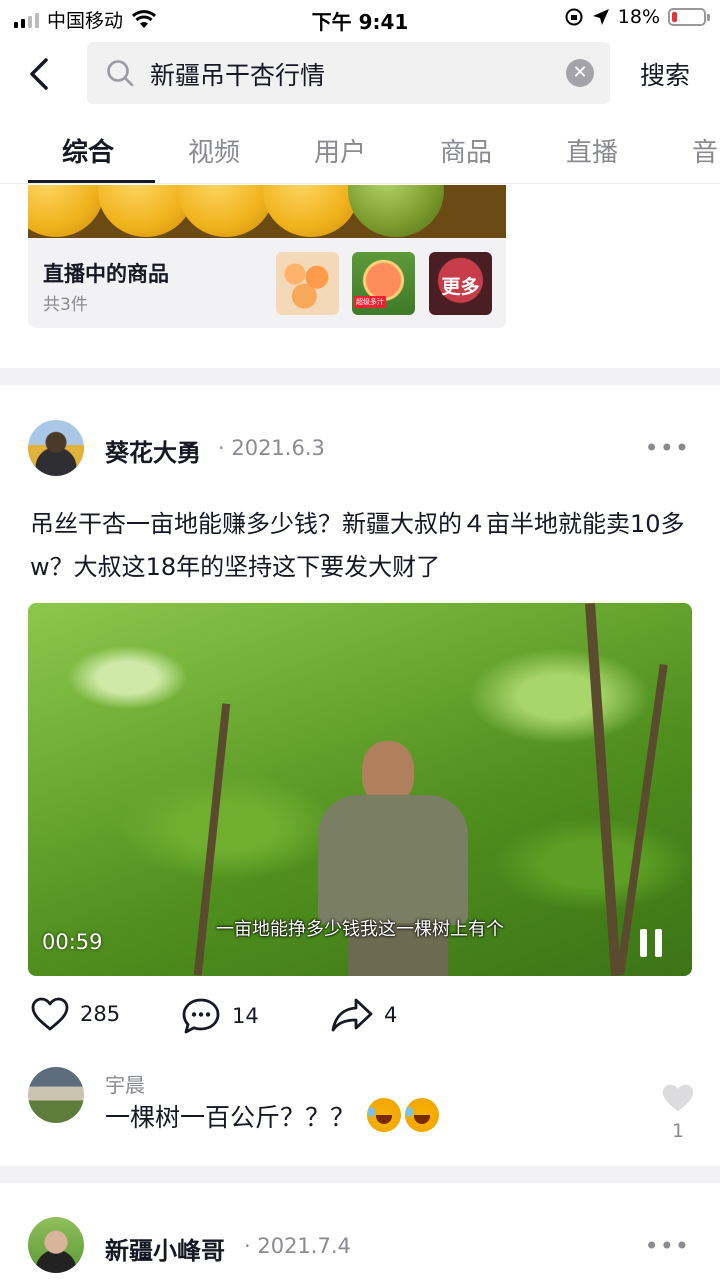  I want to click on comment-icon, so click(201, 1016).